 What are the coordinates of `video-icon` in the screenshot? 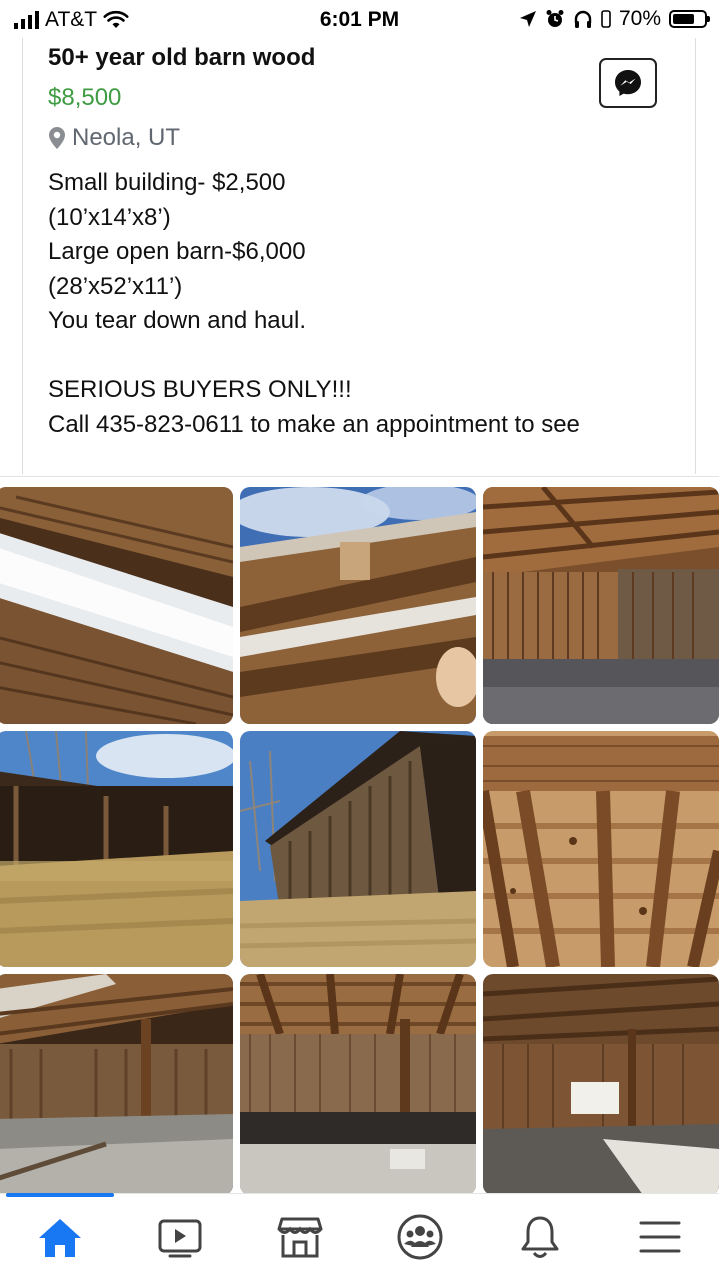 It's located at (180, 1238).